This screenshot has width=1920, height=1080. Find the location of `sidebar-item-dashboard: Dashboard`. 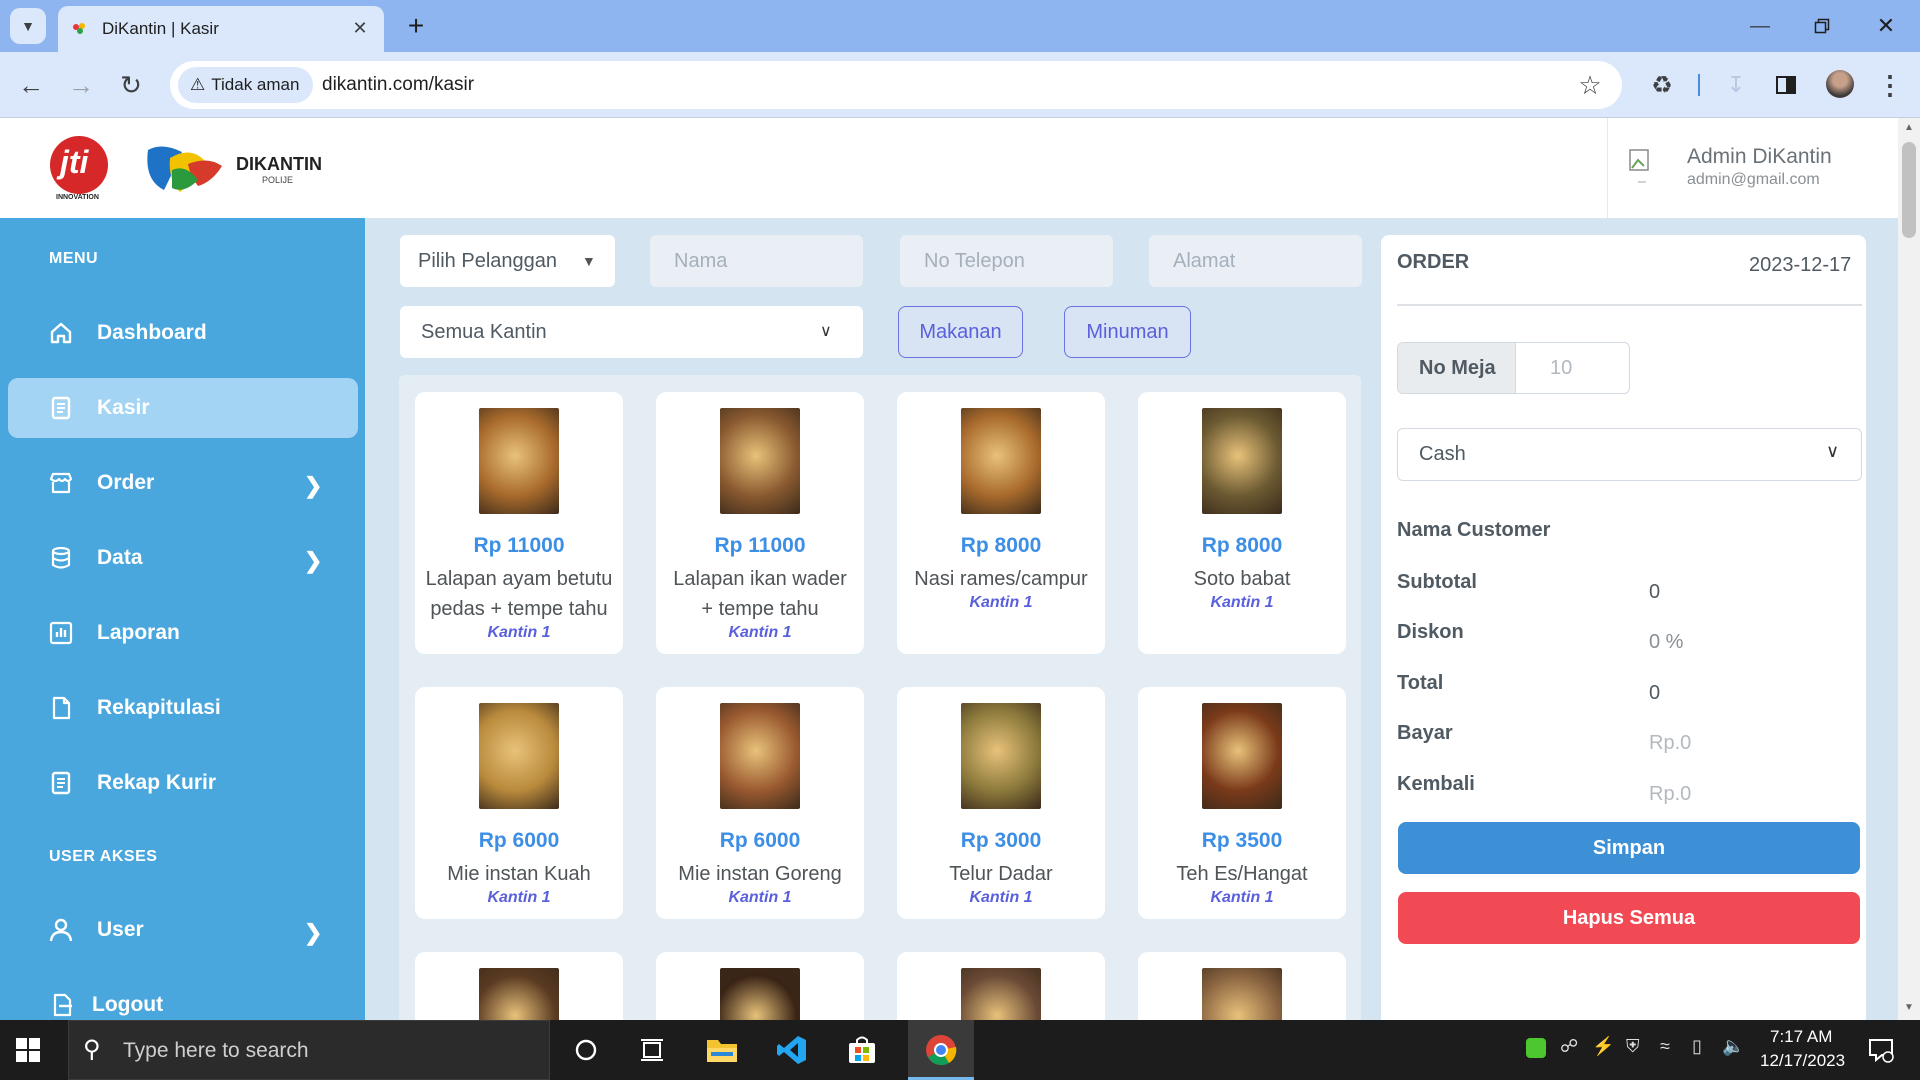

sidebar-item-dashboard: Dashboard is located at coordinates (183, 333).